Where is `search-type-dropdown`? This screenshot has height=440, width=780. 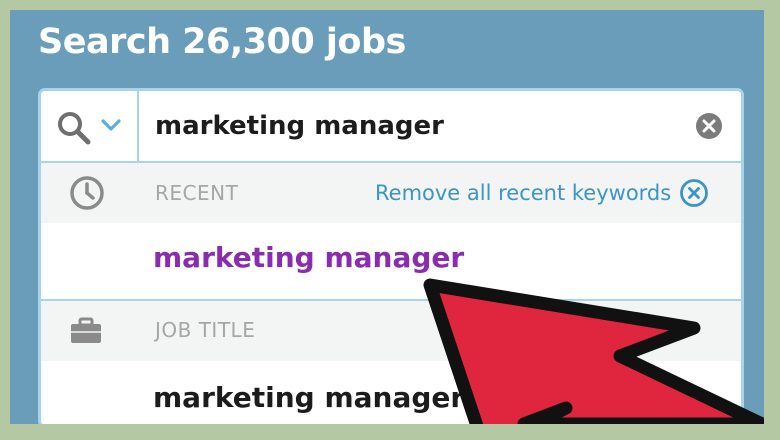
search-type-dropdown is located at coordinates (90, 126).